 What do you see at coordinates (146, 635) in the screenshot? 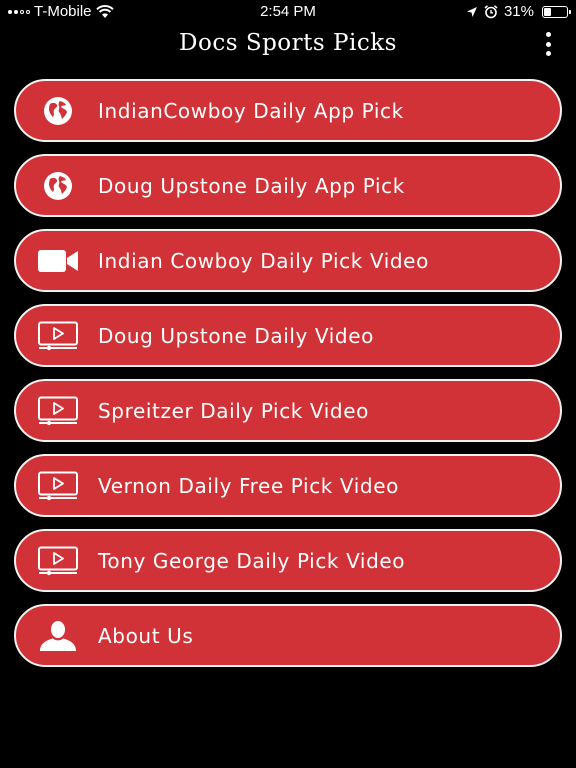
I see `menu-item-label: About Us` at bounding box center [146, 635].